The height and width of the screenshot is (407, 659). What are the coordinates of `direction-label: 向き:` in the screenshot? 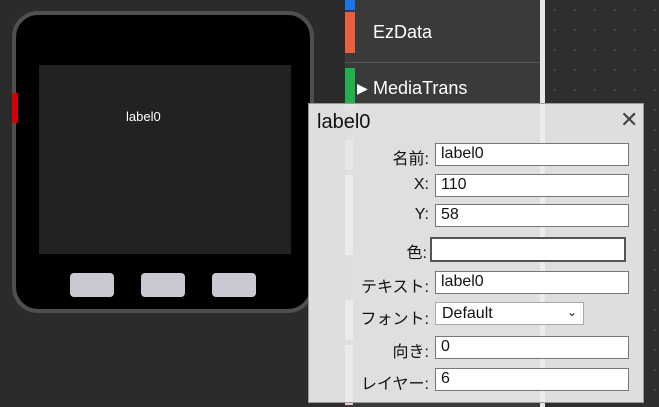 It's located at (410, 352).